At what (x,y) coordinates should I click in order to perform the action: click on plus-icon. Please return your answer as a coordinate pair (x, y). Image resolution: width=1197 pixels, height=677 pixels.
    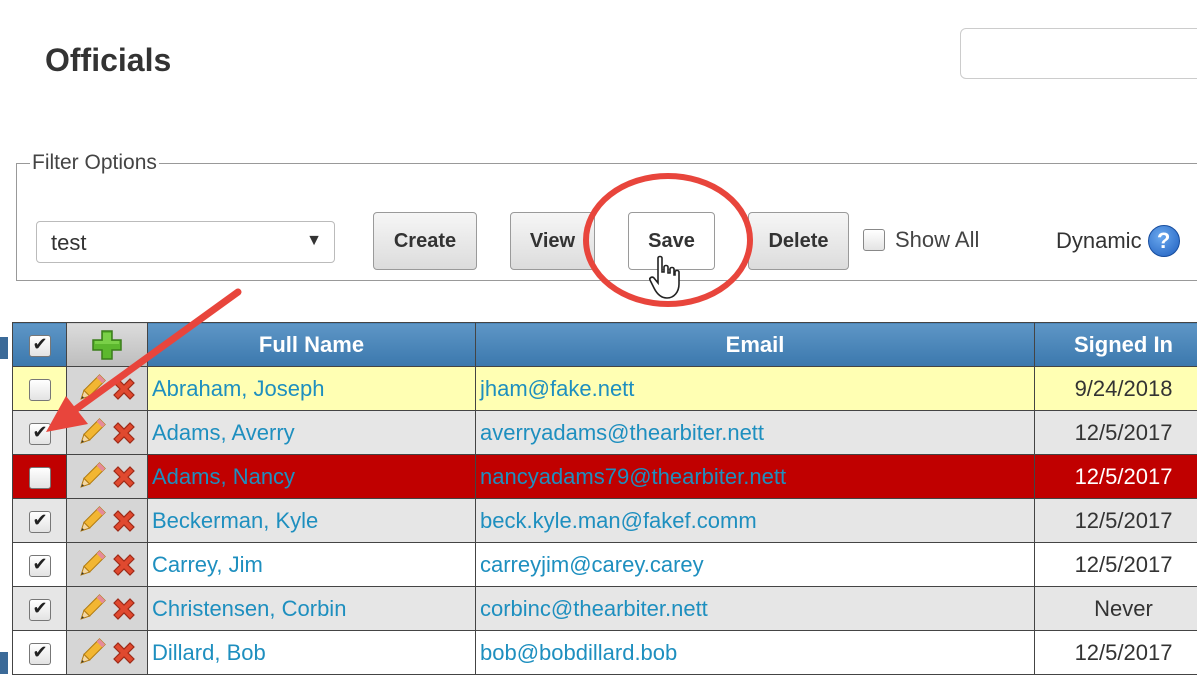
    Looking at the image, I should click on (107, 345).